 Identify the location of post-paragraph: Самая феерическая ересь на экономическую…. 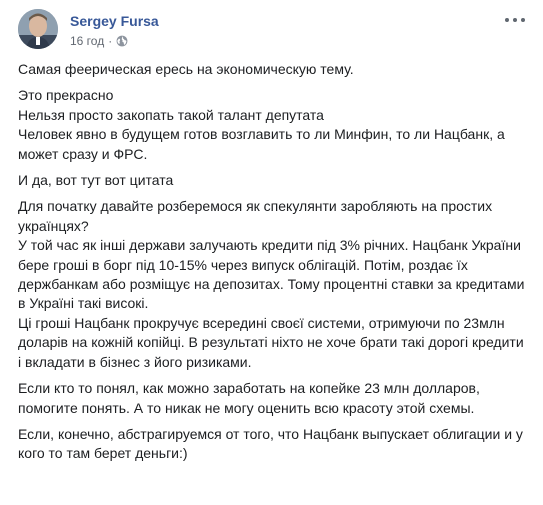
(273, 69).